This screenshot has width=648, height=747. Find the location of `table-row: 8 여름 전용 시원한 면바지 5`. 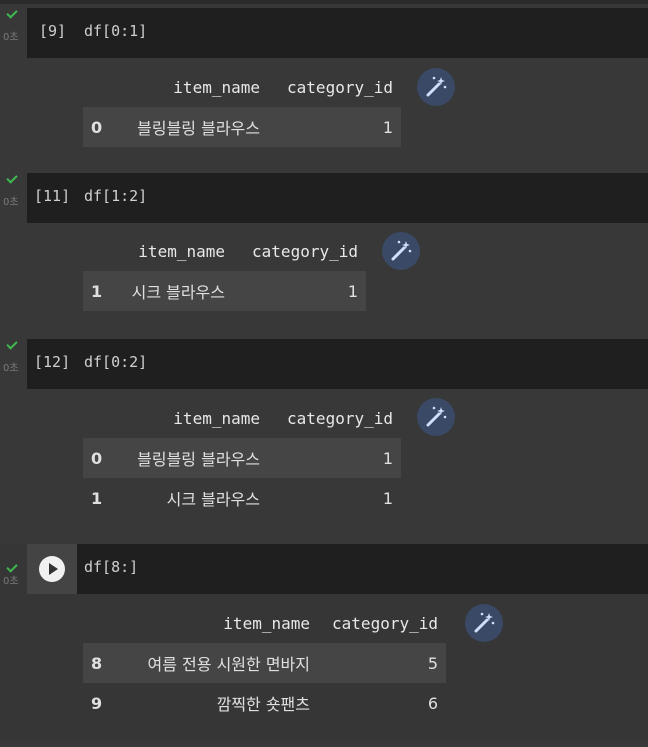

table-row: 8 여름 전용 시원한 면바지 5 is located at coordinates (264, 663).